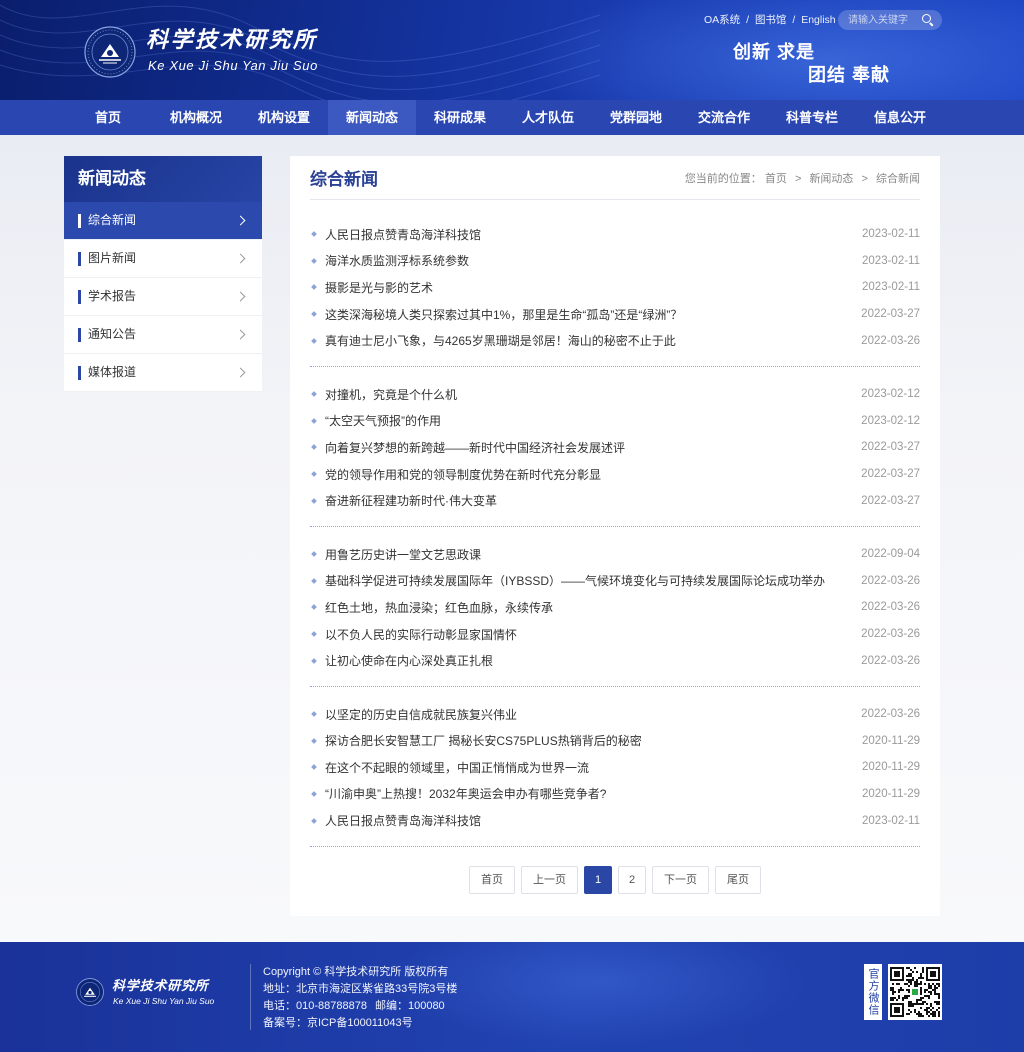 This screenshot has width=1024, height=1052. What do you see at coordinates (738, 879) in the screenshot?
I see `last-page-button: 尾页` at bounding box center [738, 879].